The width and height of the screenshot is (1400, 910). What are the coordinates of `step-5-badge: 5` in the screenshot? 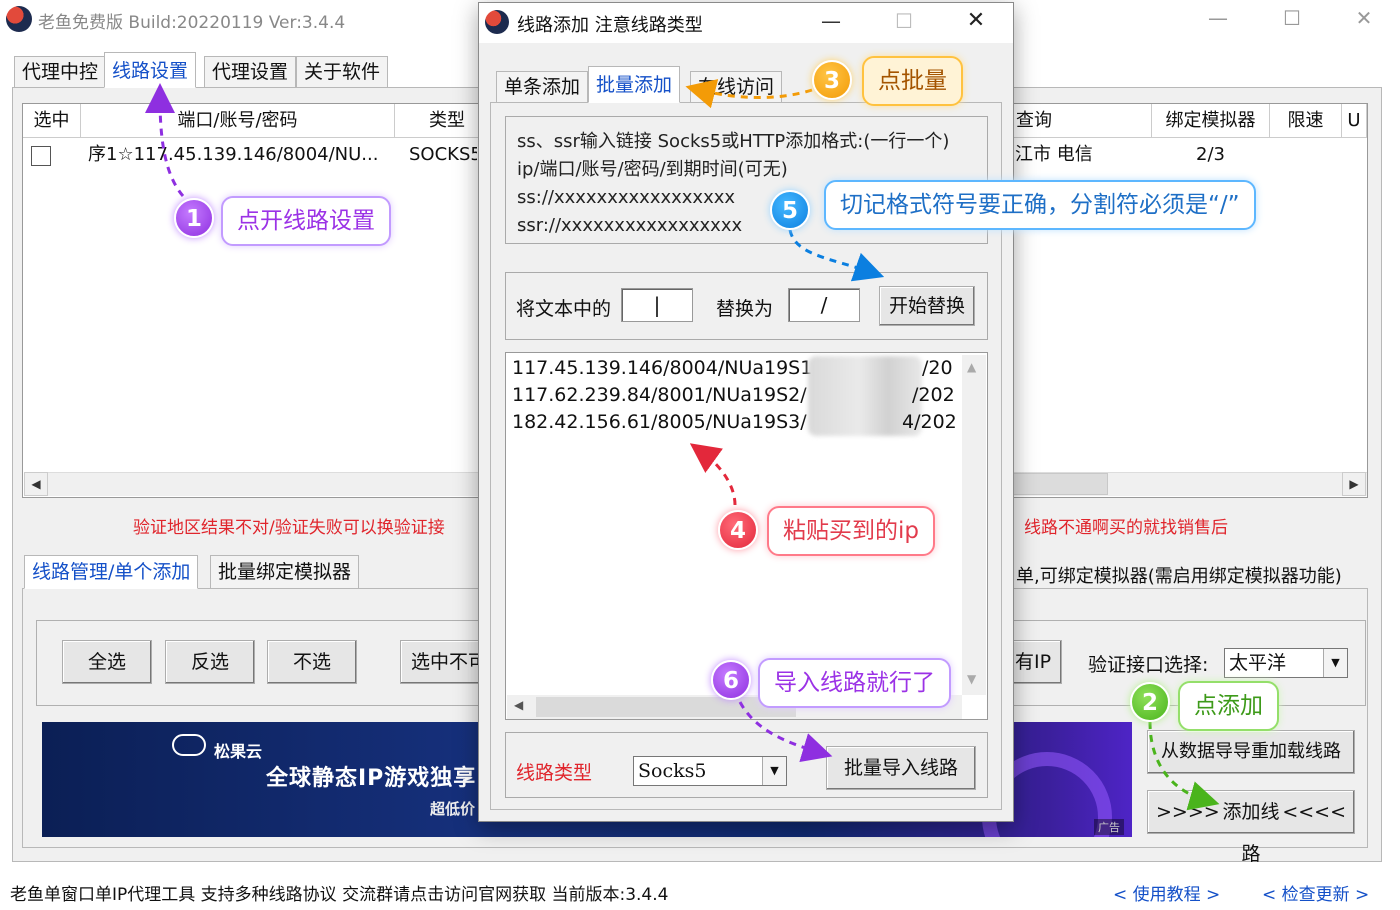 It's located at (790, 210).